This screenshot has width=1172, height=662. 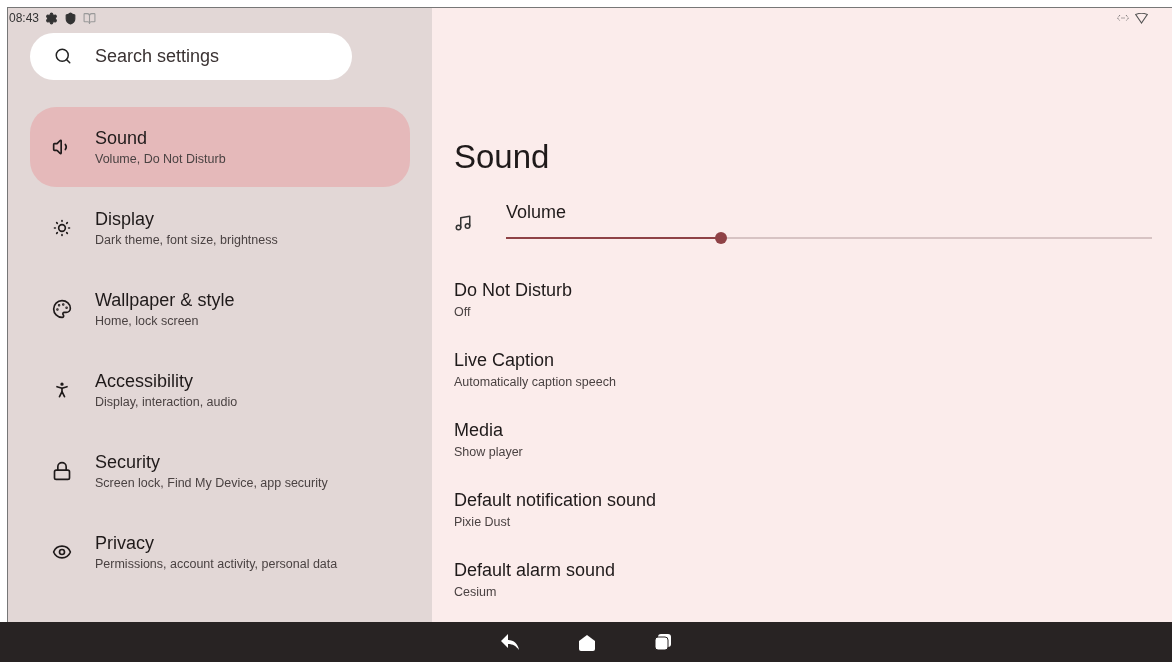 I want to click on settings-icon, so click(x=52, y=18).